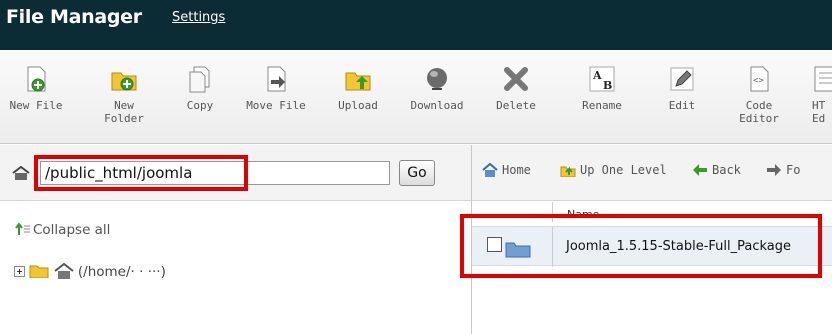  I want to click on nav-forward-label: Fo, so click(793, 170).